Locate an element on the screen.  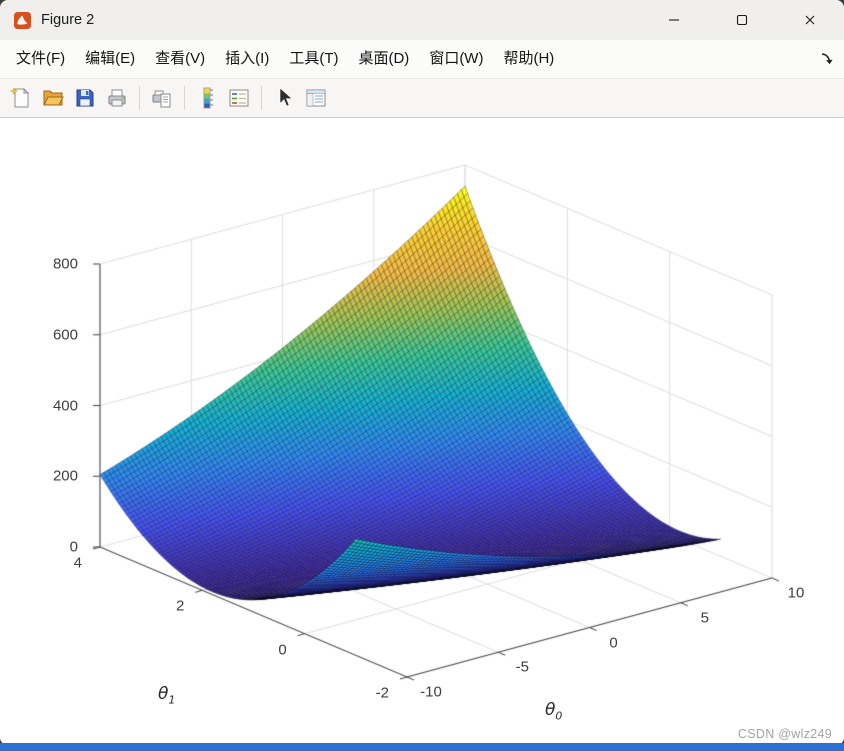
new-figure-button is located at coordinates (21, 98).